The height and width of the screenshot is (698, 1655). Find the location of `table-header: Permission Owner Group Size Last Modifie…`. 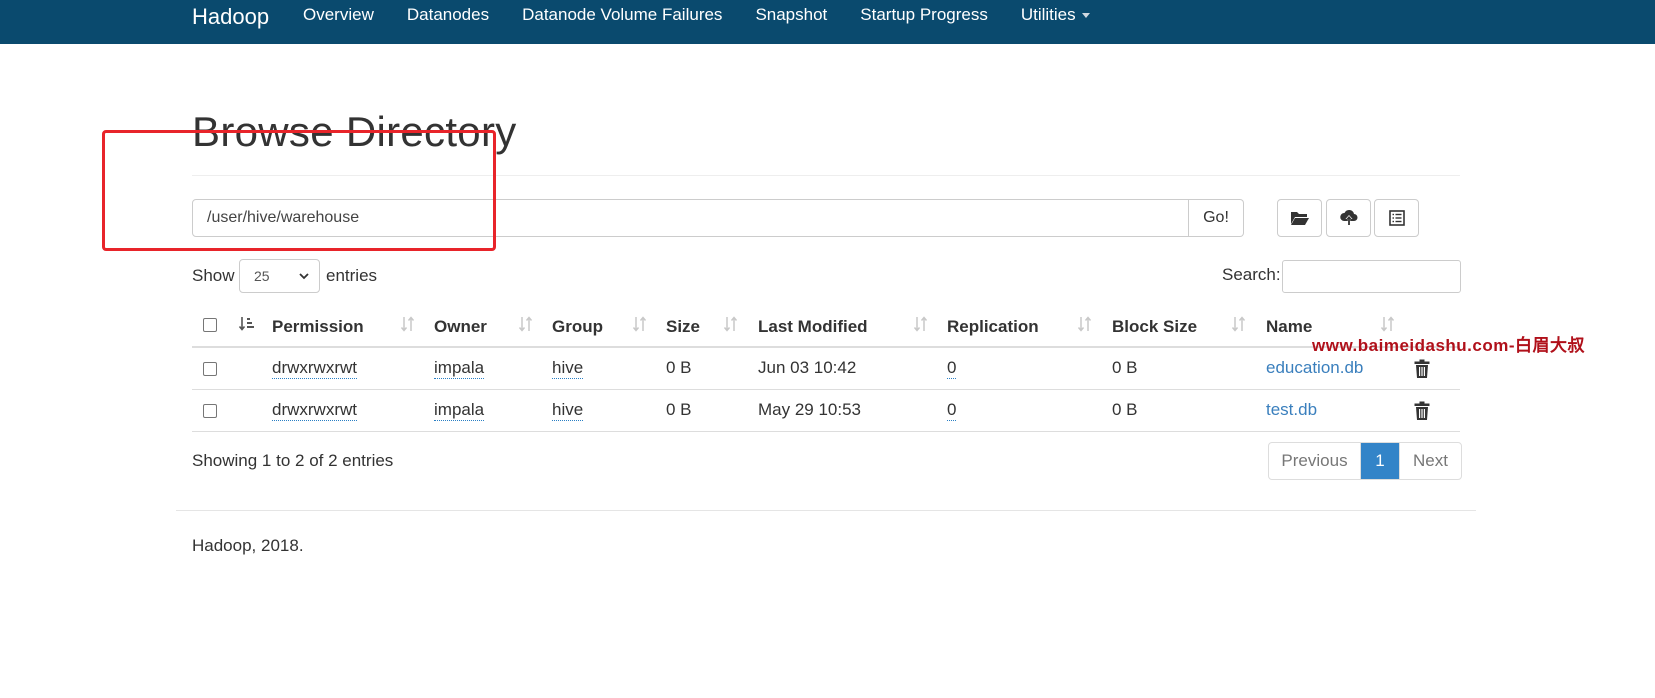

table-header: Permission Owner Group Size Last Modifie… is located at coordinates (826, 327).